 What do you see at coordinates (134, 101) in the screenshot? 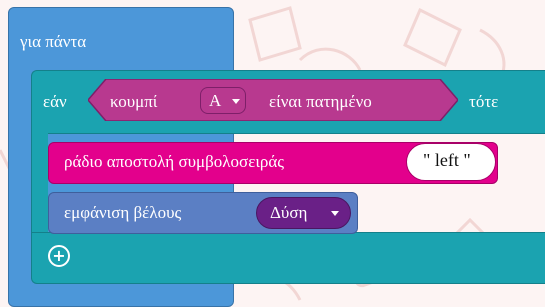
I see `condition-prefix-label: κουμπί` at bounding box center [134, 101].